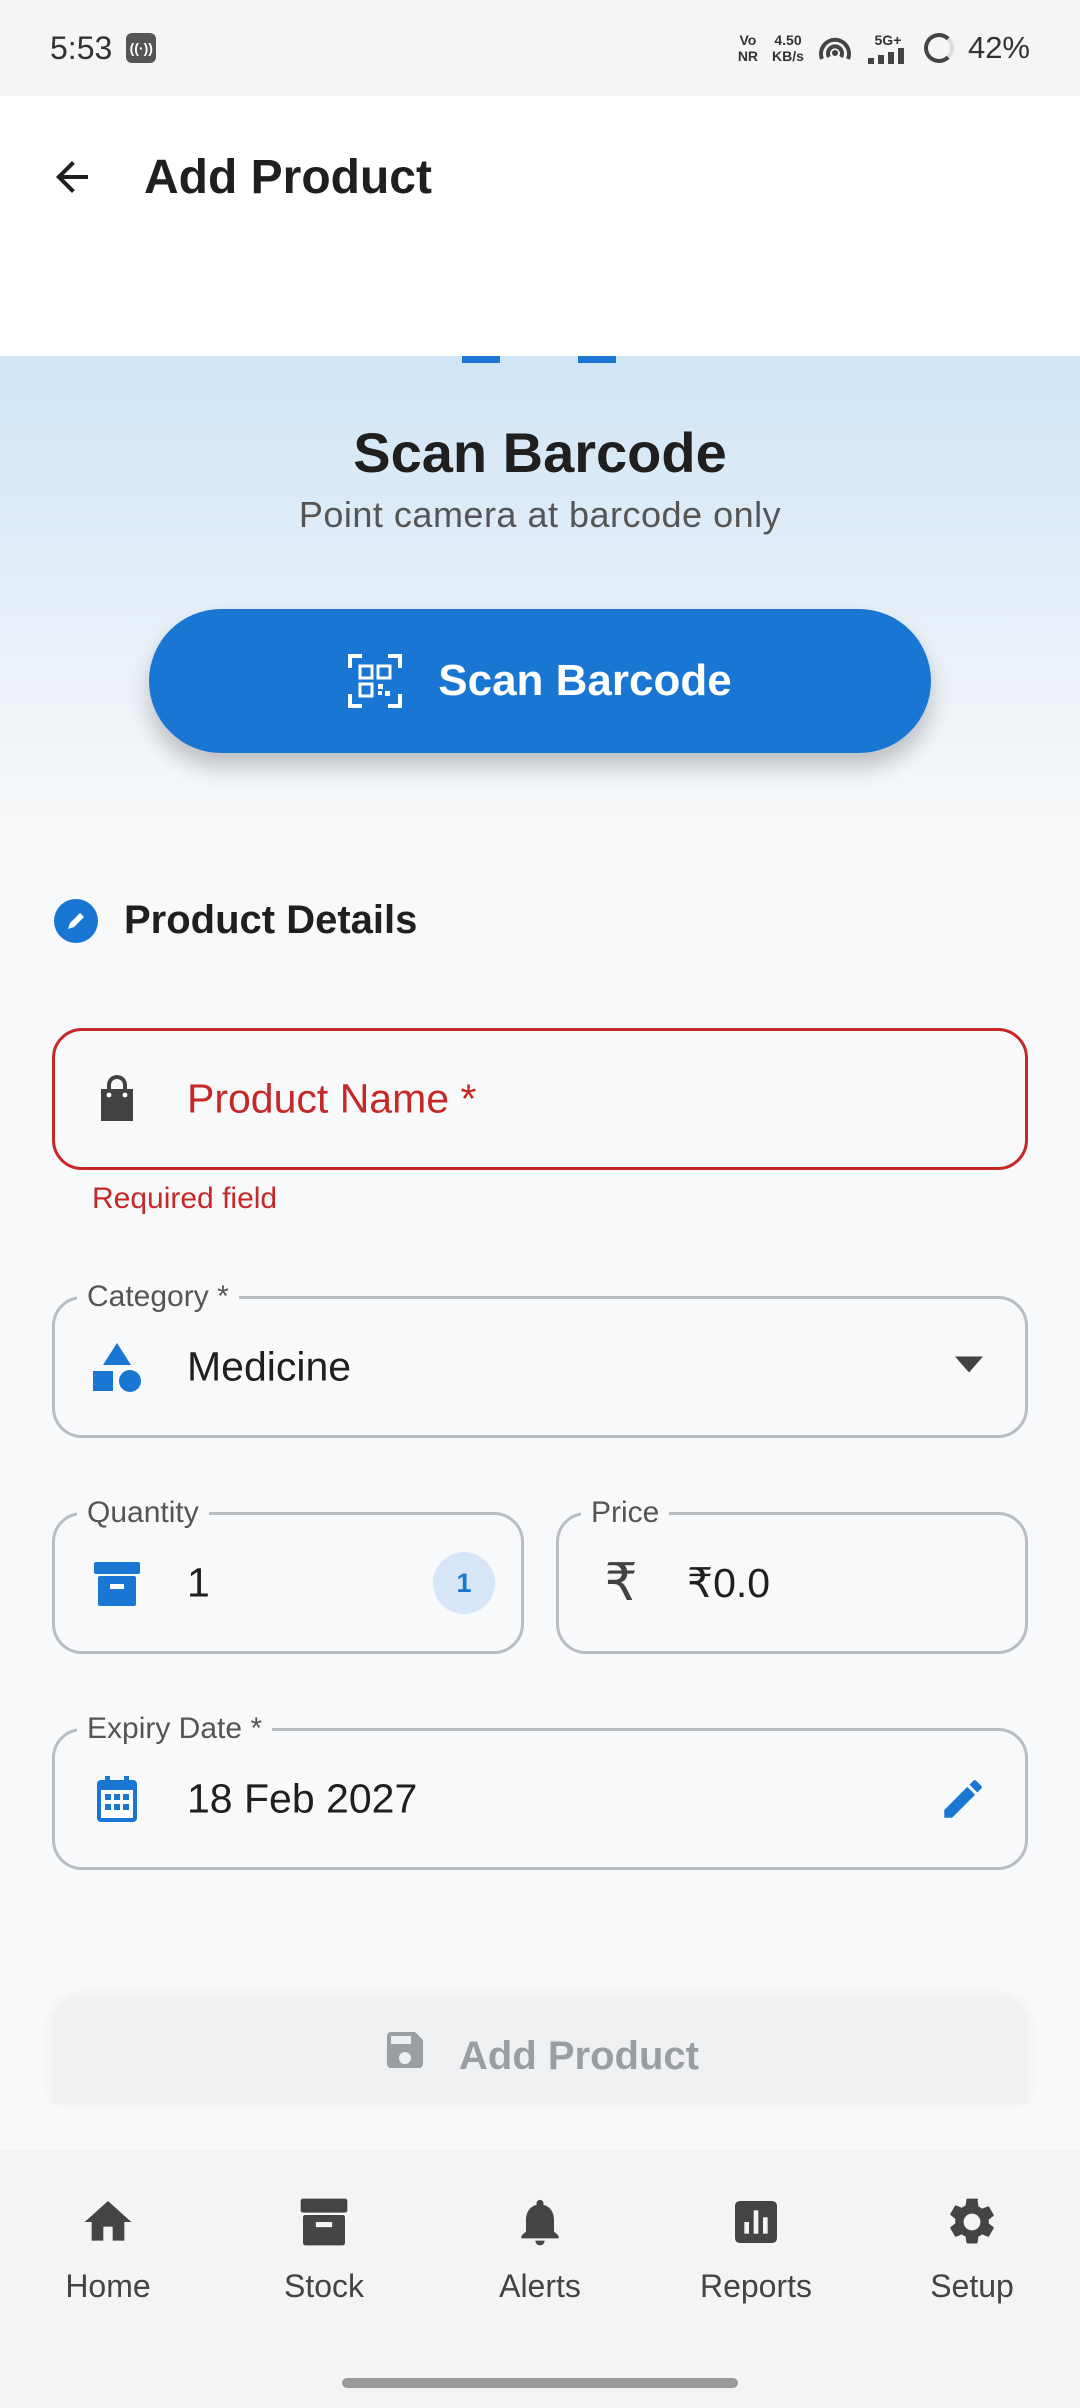 Image resolution: width=1080 pixels, height=2408 pixels. Describe the element at coordinates (540, 514) in the screenshot. I see `scan-subtitle: Point camera at barcode only` at that location.